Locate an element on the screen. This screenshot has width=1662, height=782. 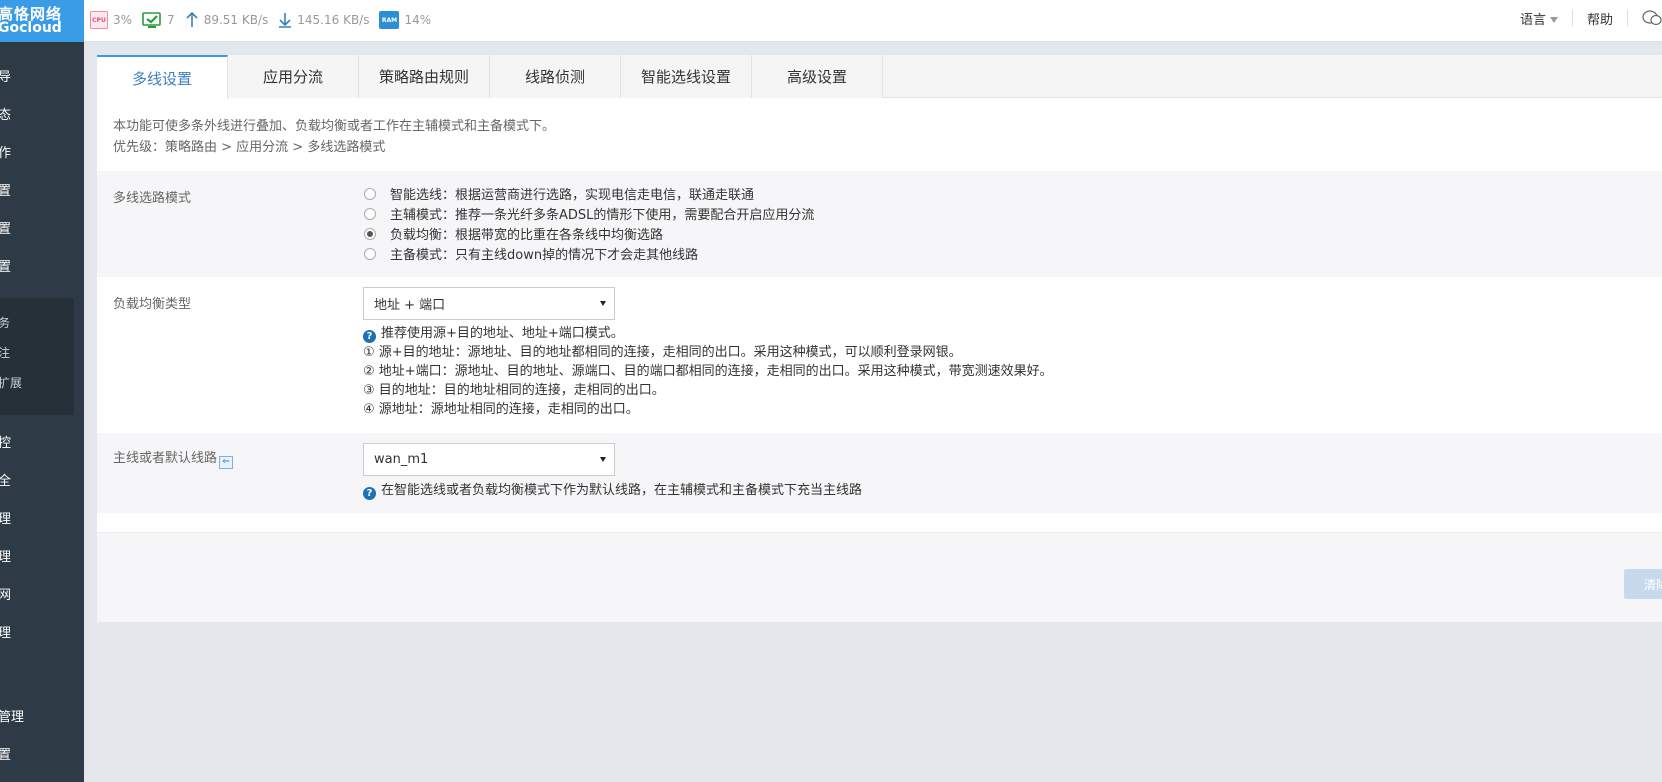
tab-smart-selection: 智能选线设置 is located at coordinates (686, 76).